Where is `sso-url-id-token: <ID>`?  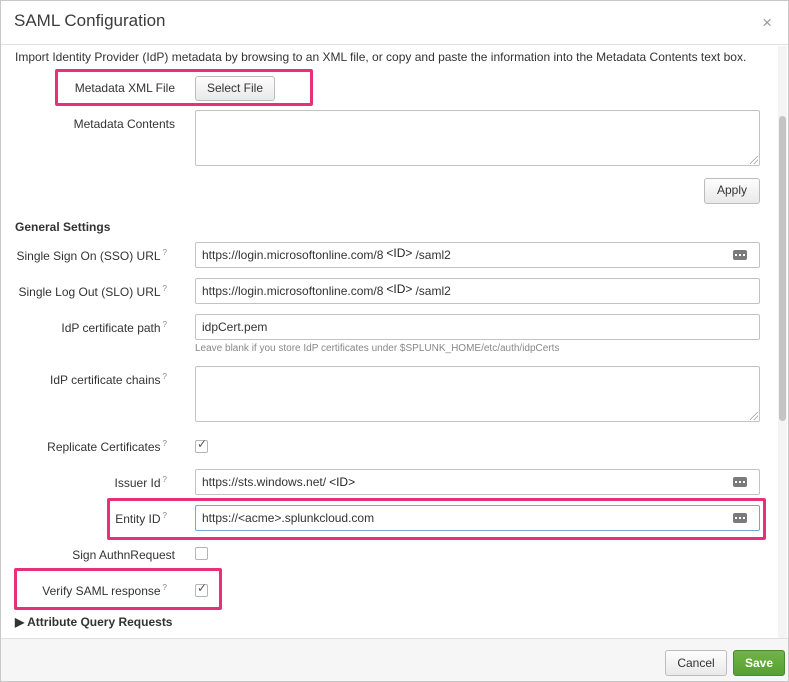 sso-url-id-token: <ID> is located at coordinates (399, 254).